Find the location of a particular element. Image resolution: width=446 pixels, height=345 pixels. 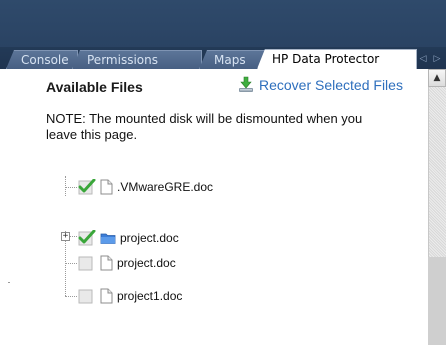

tree-item: project1.doc is located at coordinates (130, 296).